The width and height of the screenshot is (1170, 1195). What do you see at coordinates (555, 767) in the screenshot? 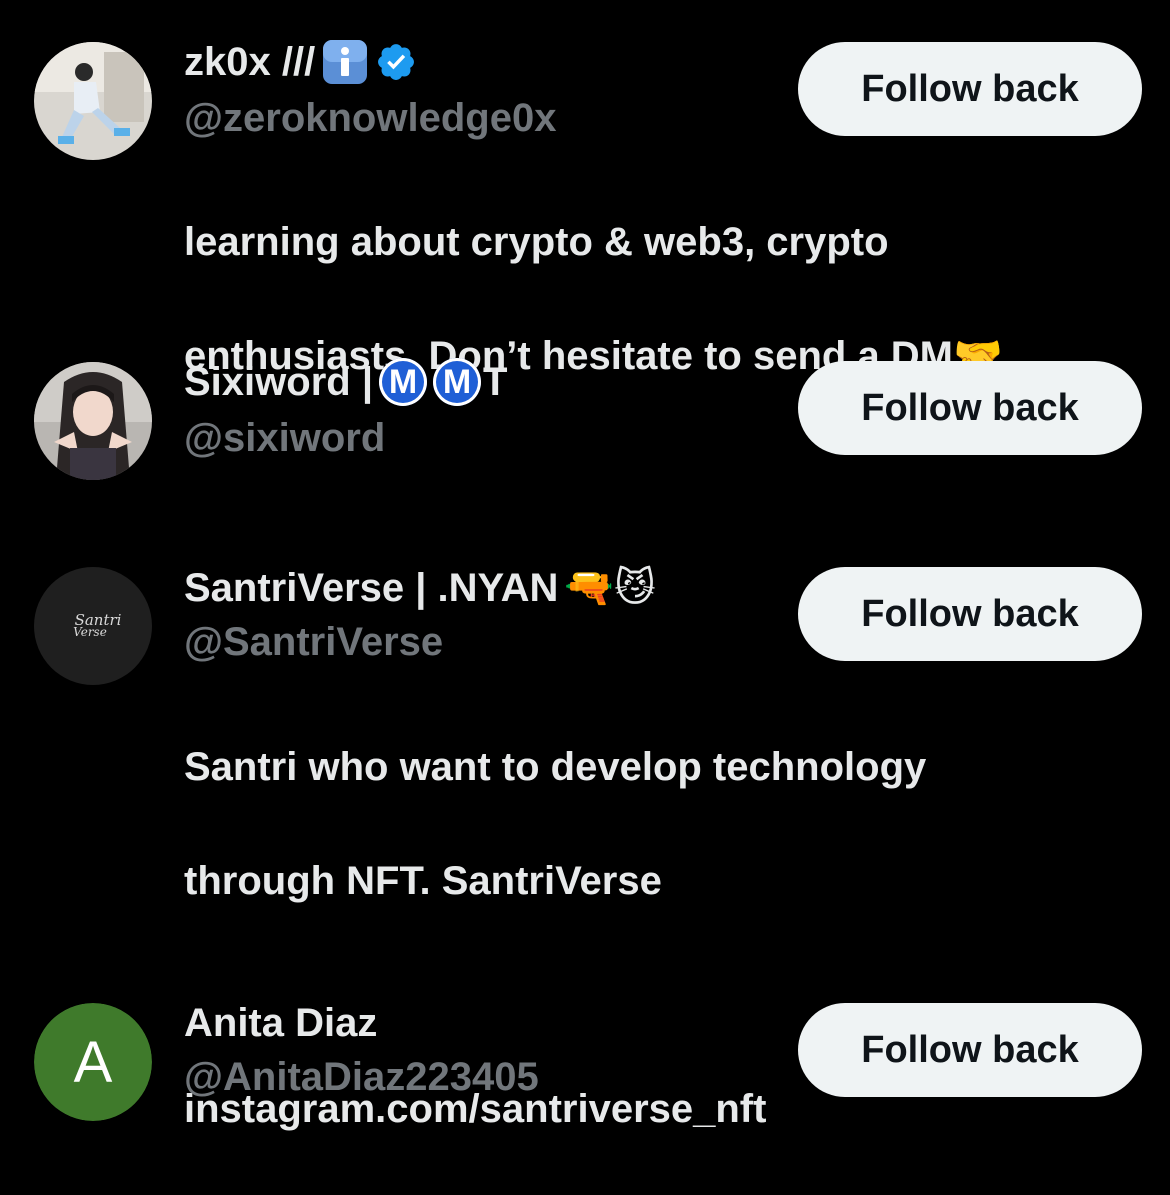
I see `bio-line: Santri who want to develop technology` at bounding box center [555, 767].